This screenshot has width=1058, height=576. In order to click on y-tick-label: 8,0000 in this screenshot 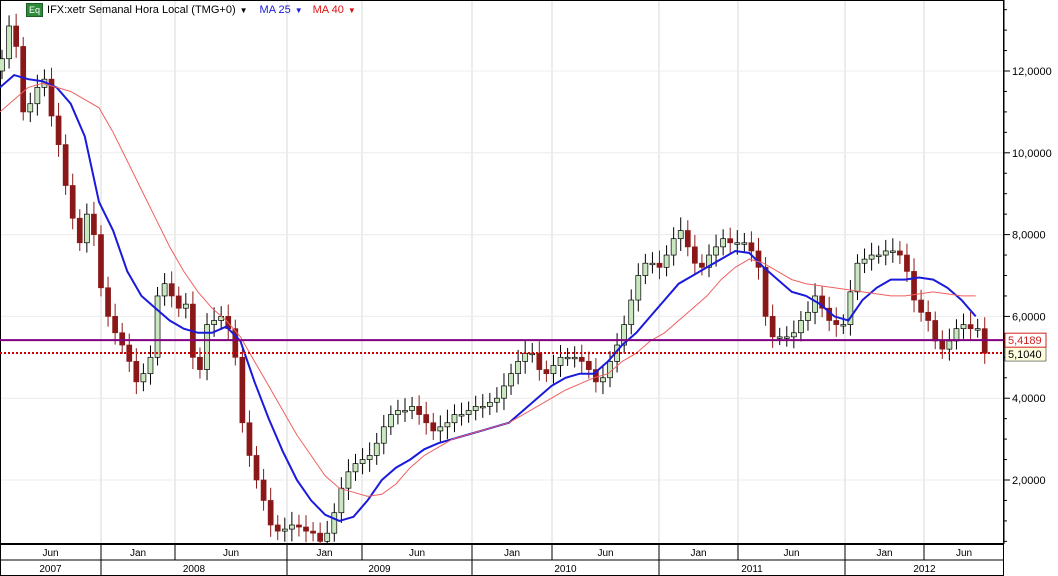, I will do `click(1029, 236)`.